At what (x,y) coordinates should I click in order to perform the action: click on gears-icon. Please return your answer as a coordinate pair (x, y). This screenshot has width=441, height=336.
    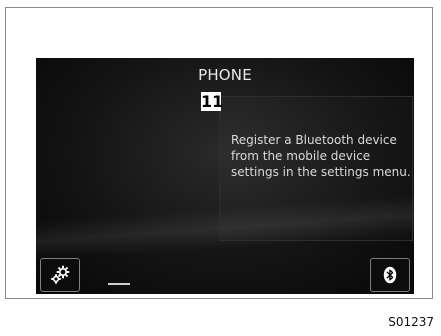
    Looking at the image, I should click on (60, 274).